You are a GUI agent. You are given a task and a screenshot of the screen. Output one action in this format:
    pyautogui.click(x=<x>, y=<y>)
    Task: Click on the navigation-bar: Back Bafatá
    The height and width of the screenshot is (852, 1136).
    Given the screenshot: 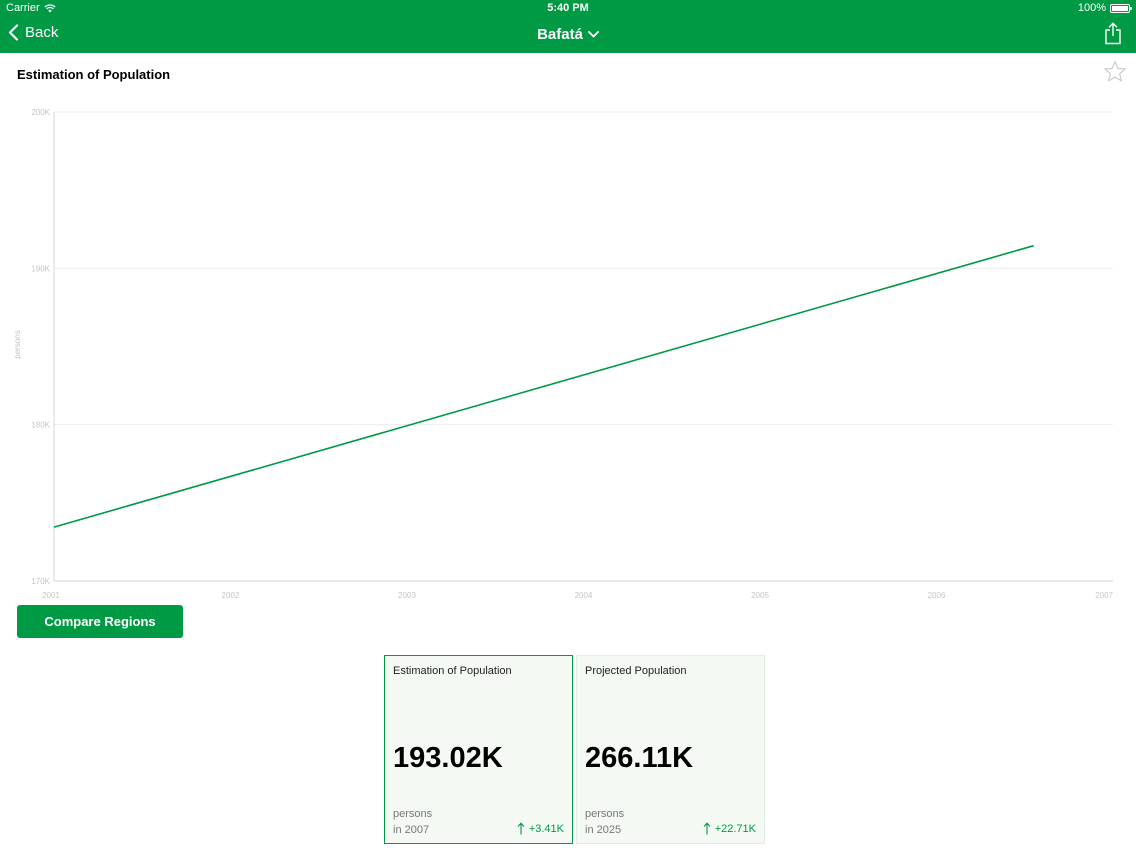 What is the action you would take?
    pyautogui.click(x=568, y=34)
    